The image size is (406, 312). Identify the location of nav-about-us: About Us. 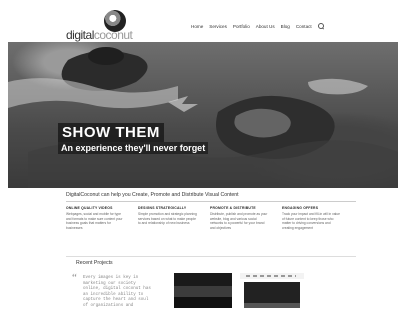
(265, 26).